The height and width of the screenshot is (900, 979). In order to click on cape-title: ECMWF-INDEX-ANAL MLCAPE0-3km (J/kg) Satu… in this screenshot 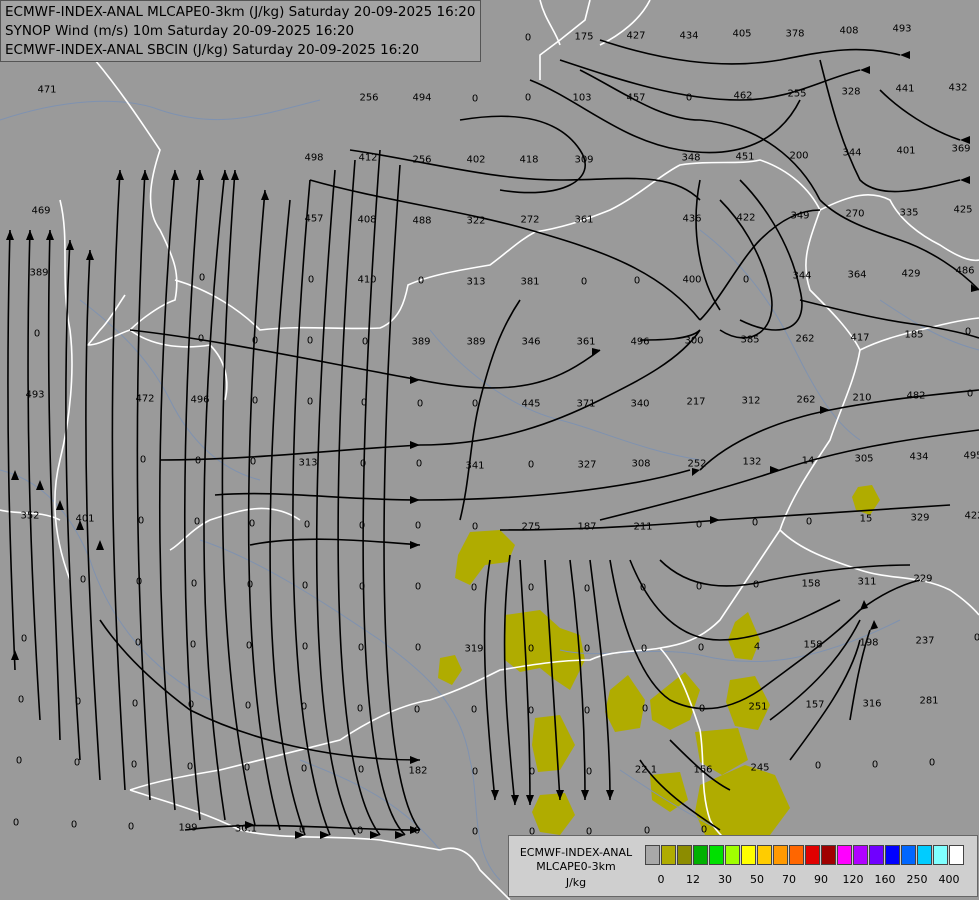, I will do `click(240, 12)`.